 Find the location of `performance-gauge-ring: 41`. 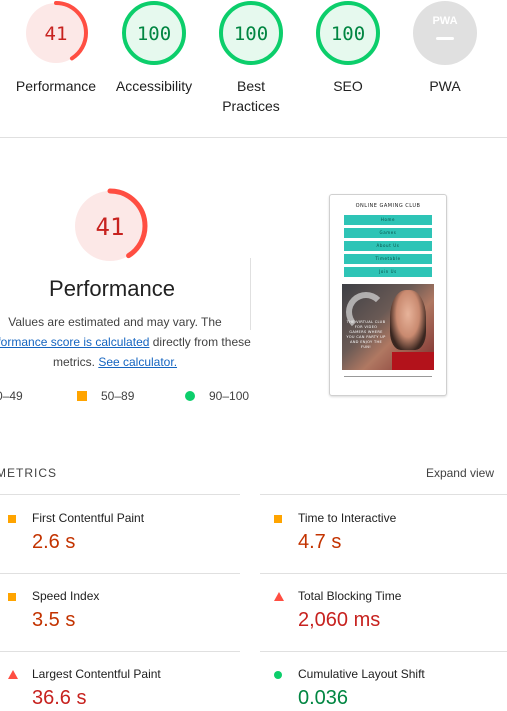

performance-gauge-ring: 41 is located at coordinates (56, 33).